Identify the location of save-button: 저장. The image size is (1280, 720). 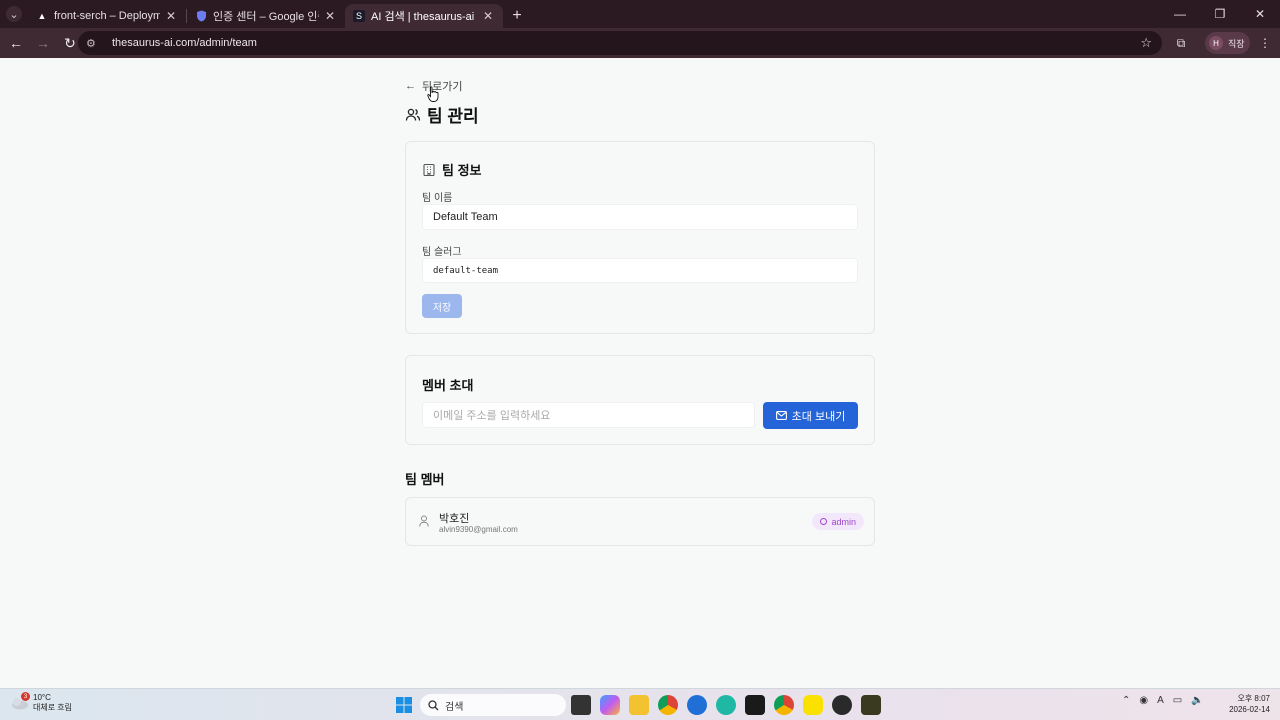
(442, 306).